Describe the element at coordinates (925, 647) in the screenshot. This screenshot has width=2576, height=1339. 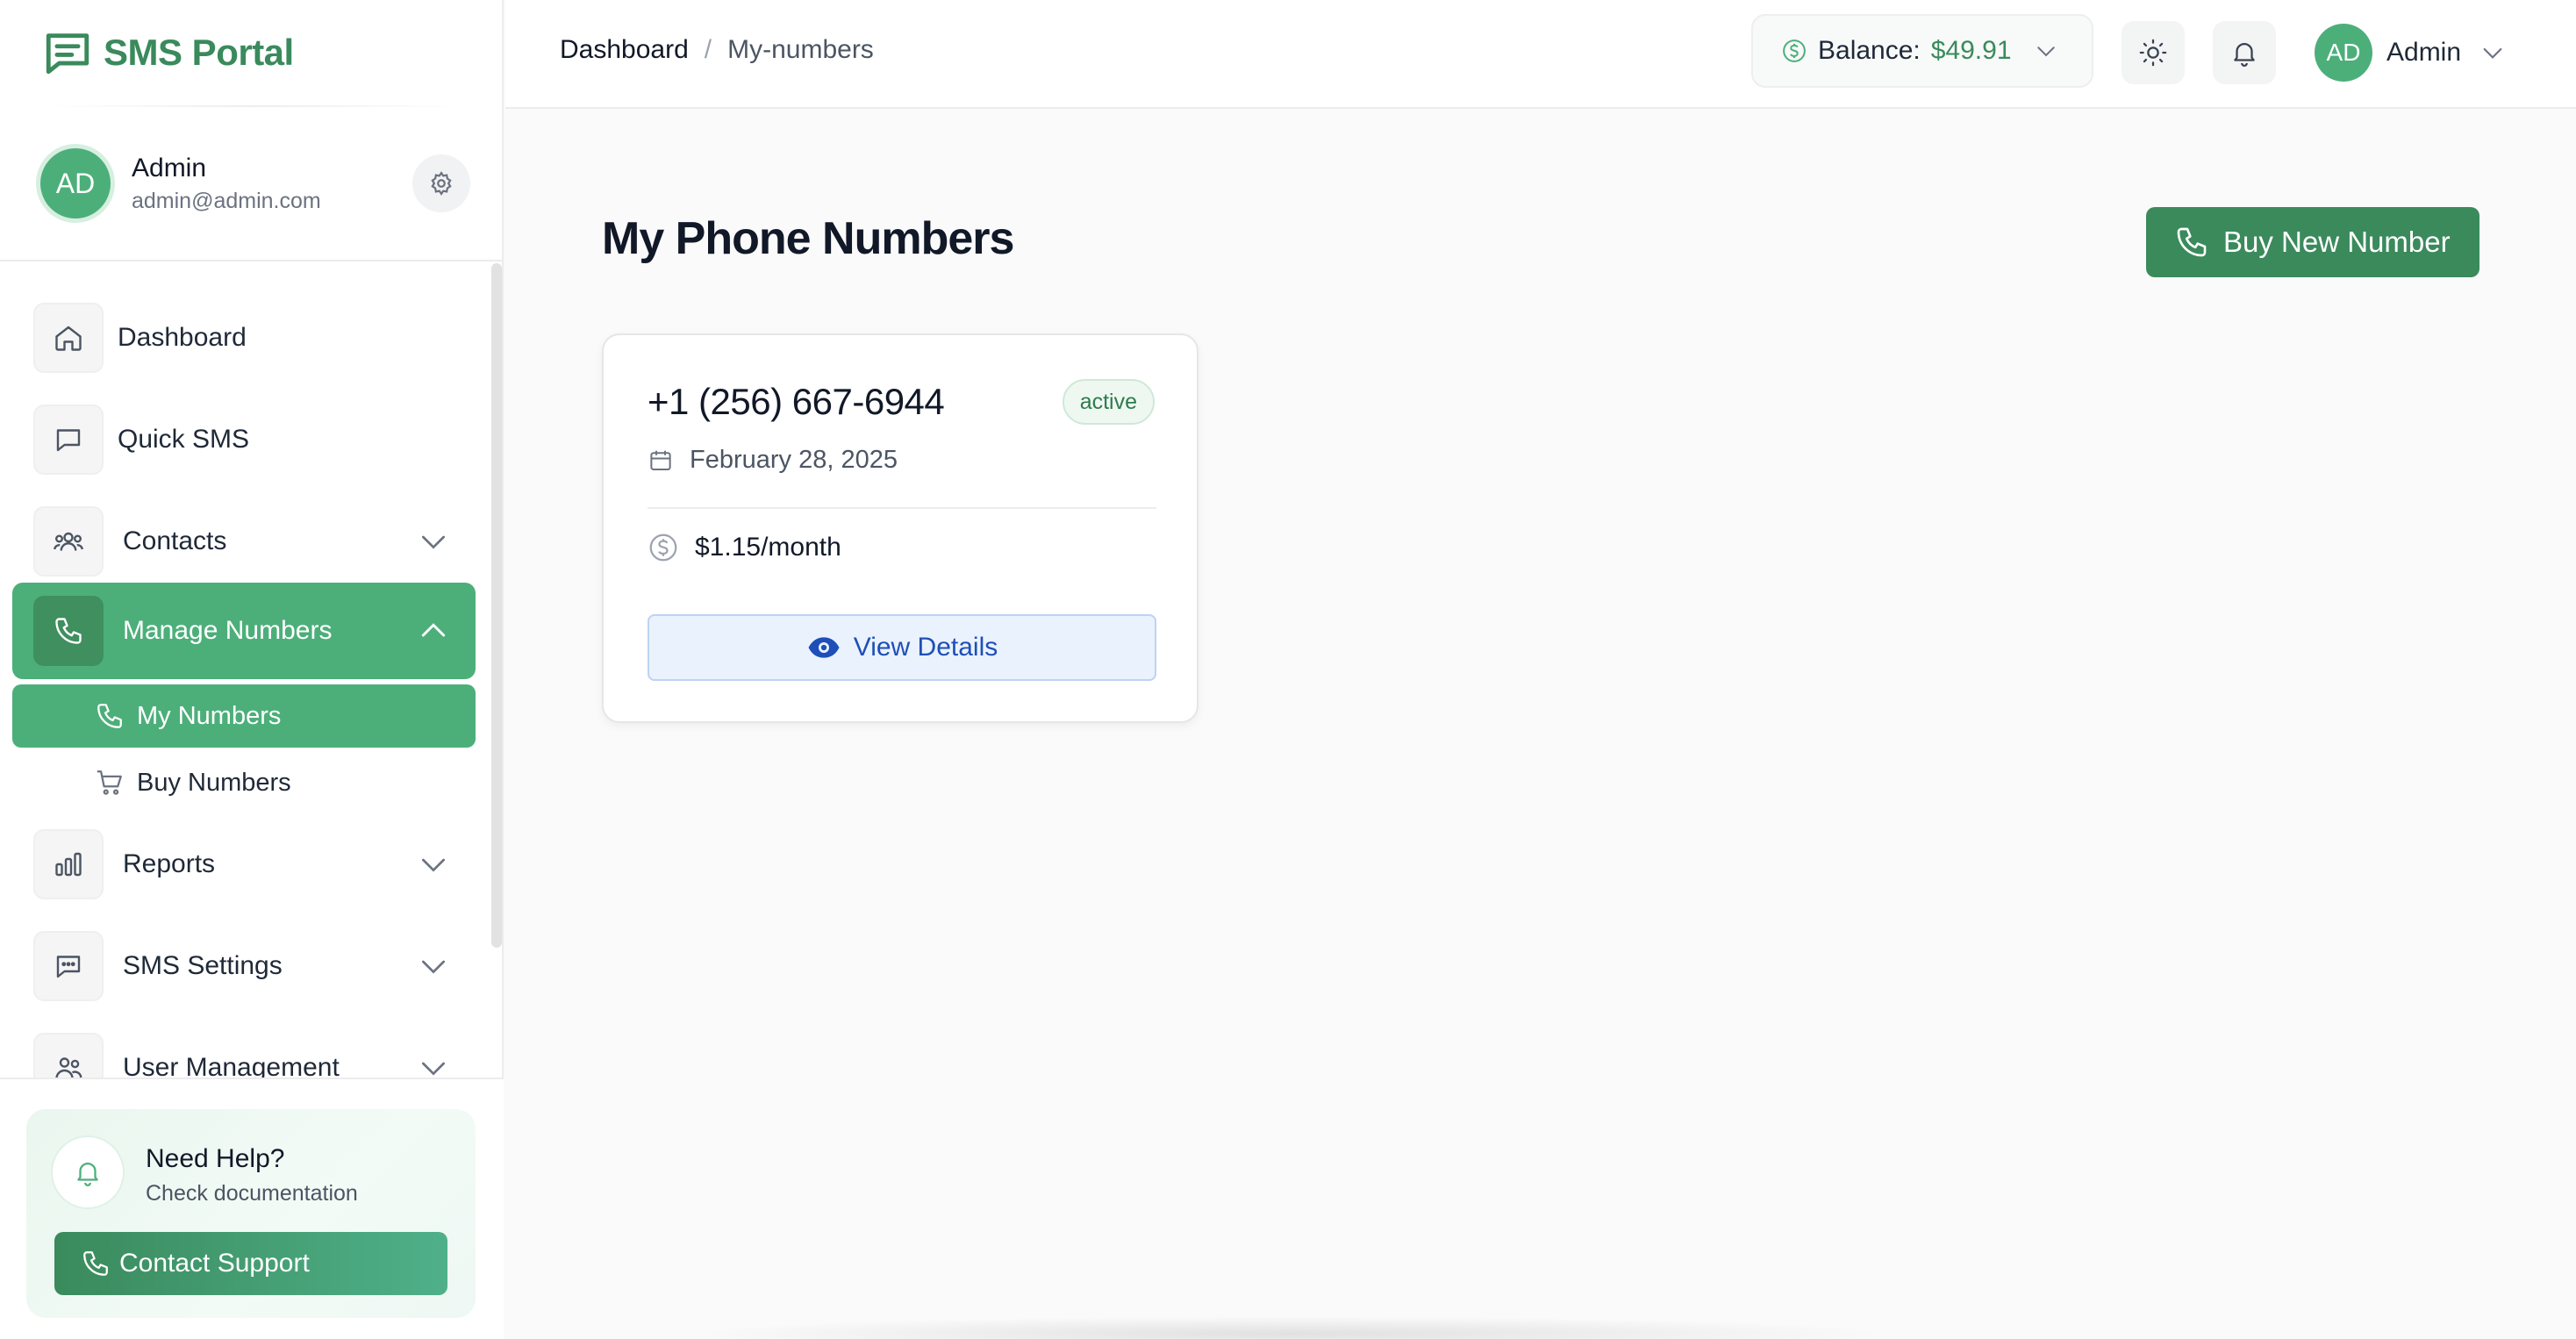
I see `view-details-label: View Details` at that location.